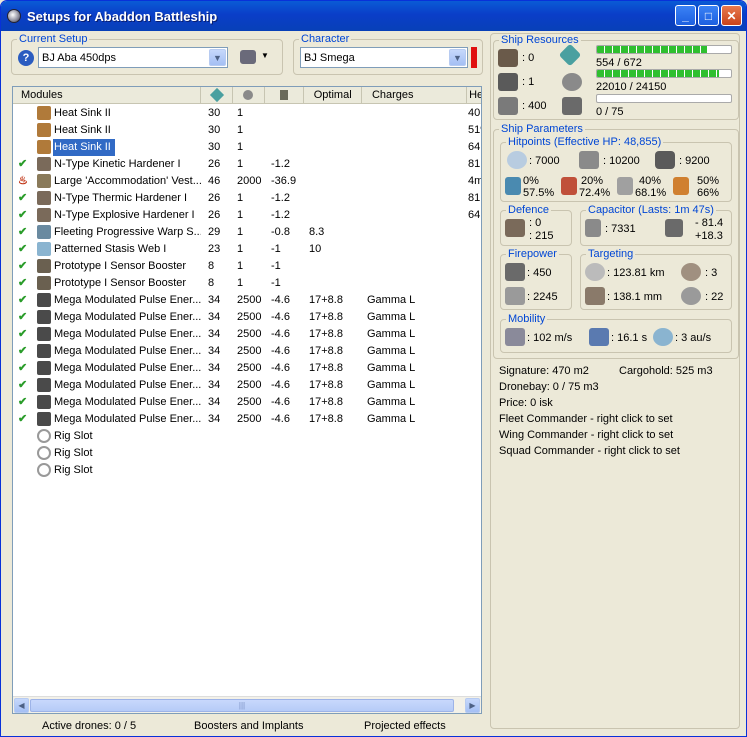  I want to click on speed-icon, so click(515, 337).